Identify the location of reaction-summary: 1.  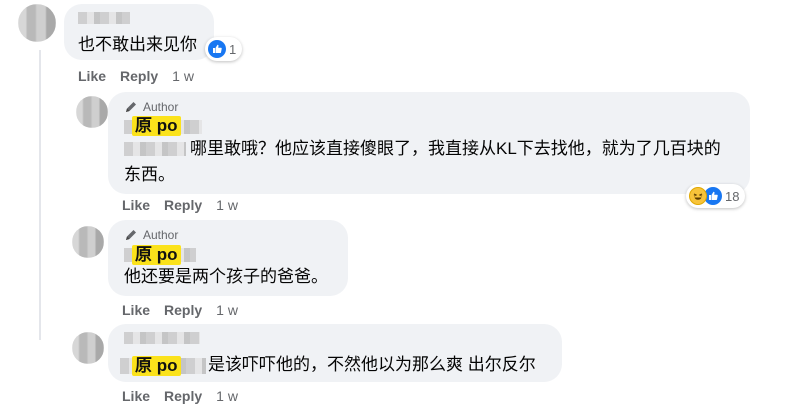
(224, 49).